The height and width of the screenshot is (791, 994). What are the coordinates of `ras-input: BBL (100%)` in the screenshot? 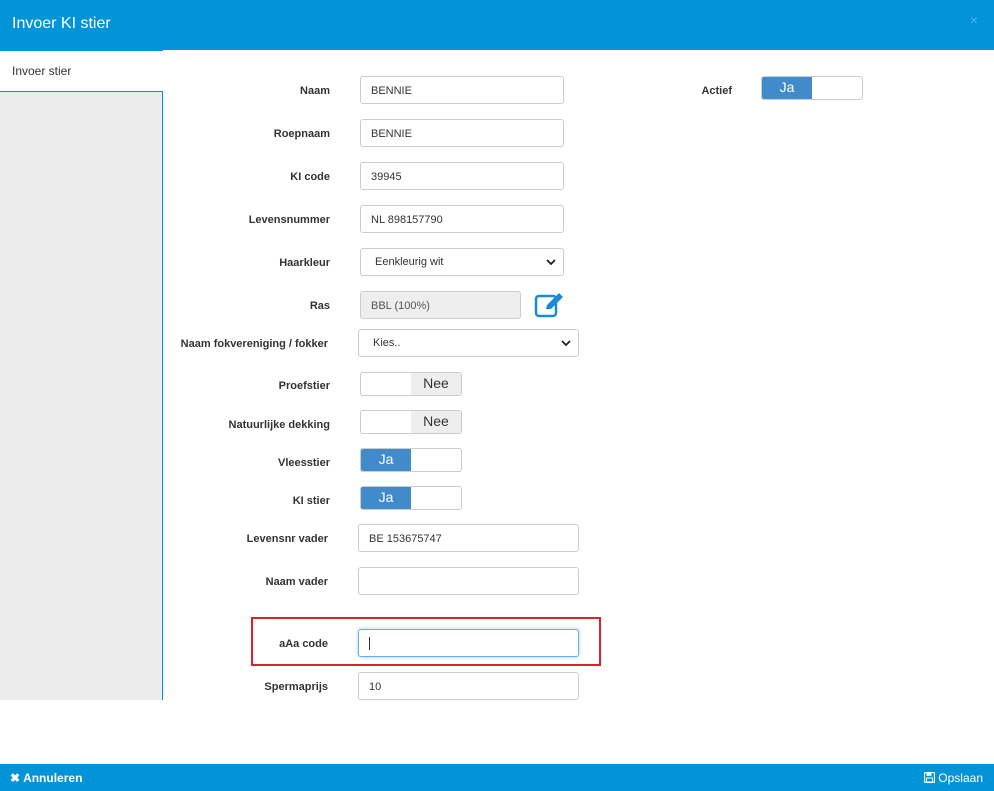 It's located at (440, 305).